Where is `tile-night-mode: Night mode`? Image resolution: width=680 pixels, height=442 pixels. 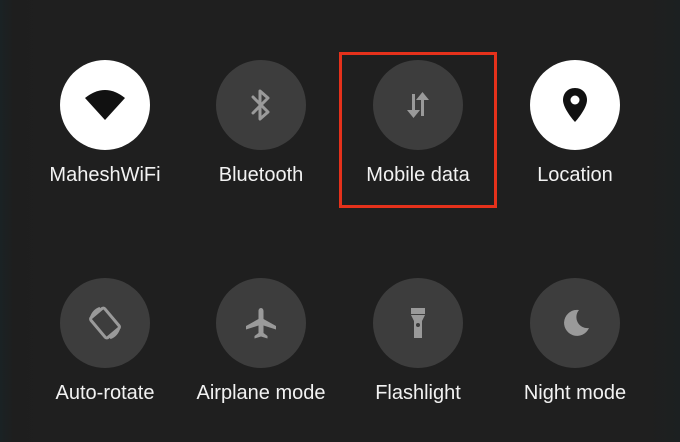 tile-night-mode: Night mode is located at coordinates (575, 358).